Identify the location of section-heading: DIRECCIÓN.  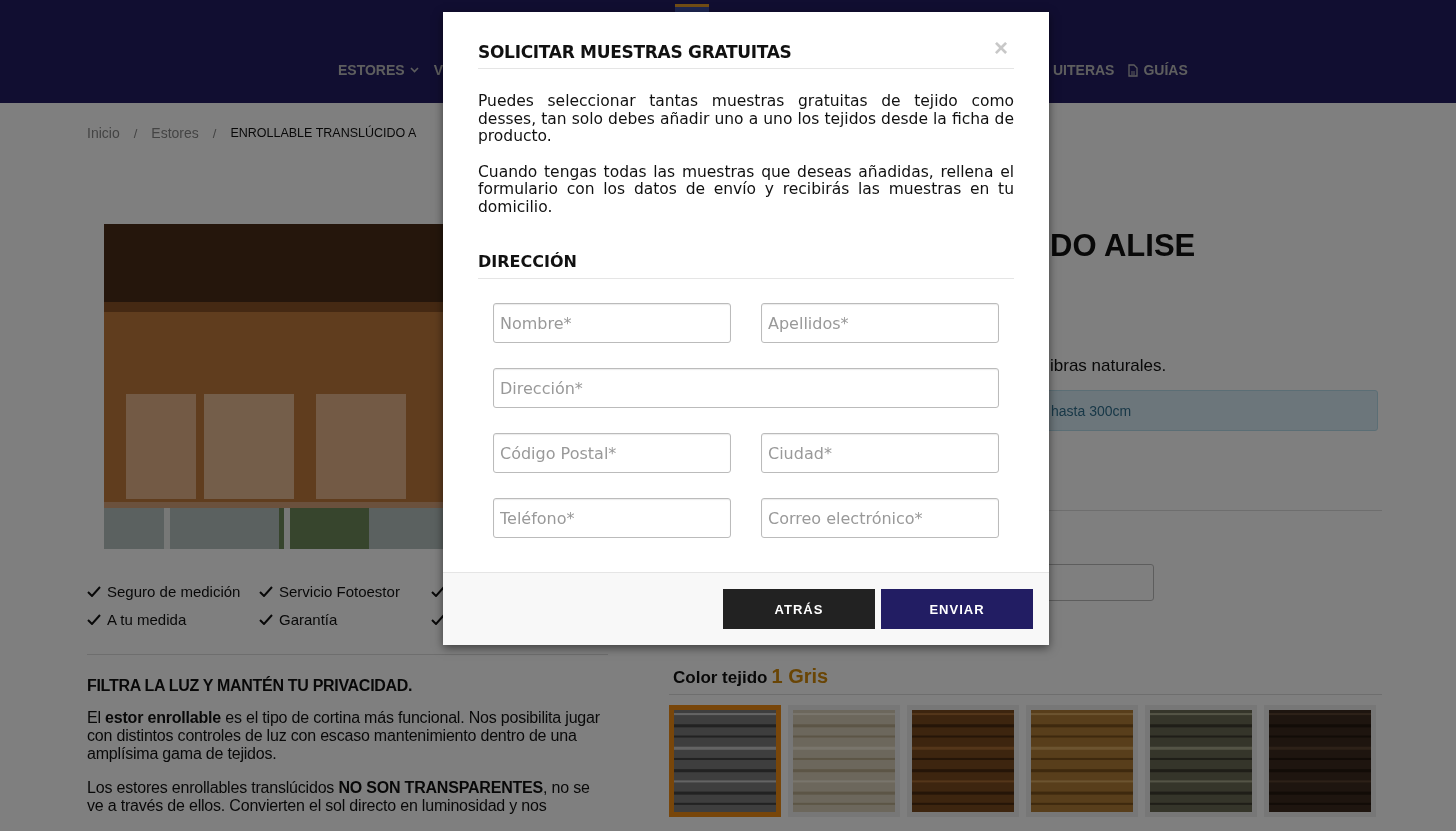
(746, 265).